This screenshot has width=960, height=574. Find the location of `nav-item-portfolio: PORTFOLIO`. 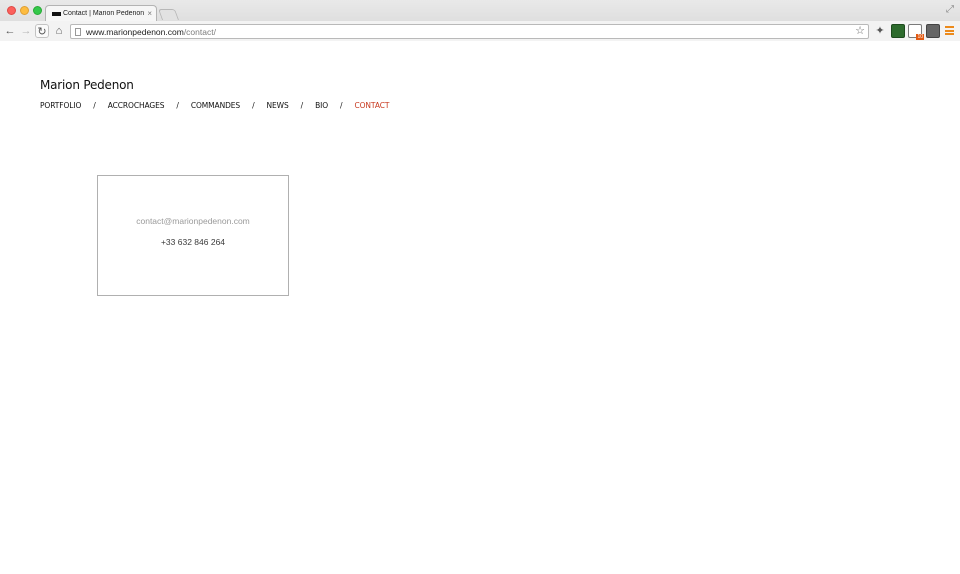

nav-item-portfolio: PORTFOLIO is located at coordinates (60, 105).